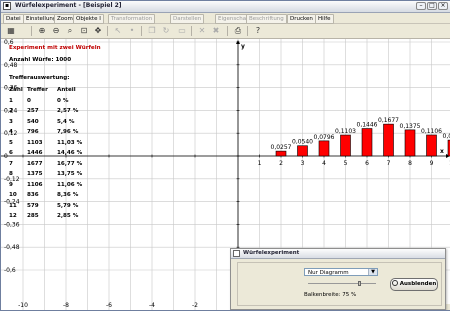 The height and width of the screenshot is (311, 450). What do you see at coordinates (236, 253) in the screenshot?
I see `panel-icon` at bounding box center [236, 253].